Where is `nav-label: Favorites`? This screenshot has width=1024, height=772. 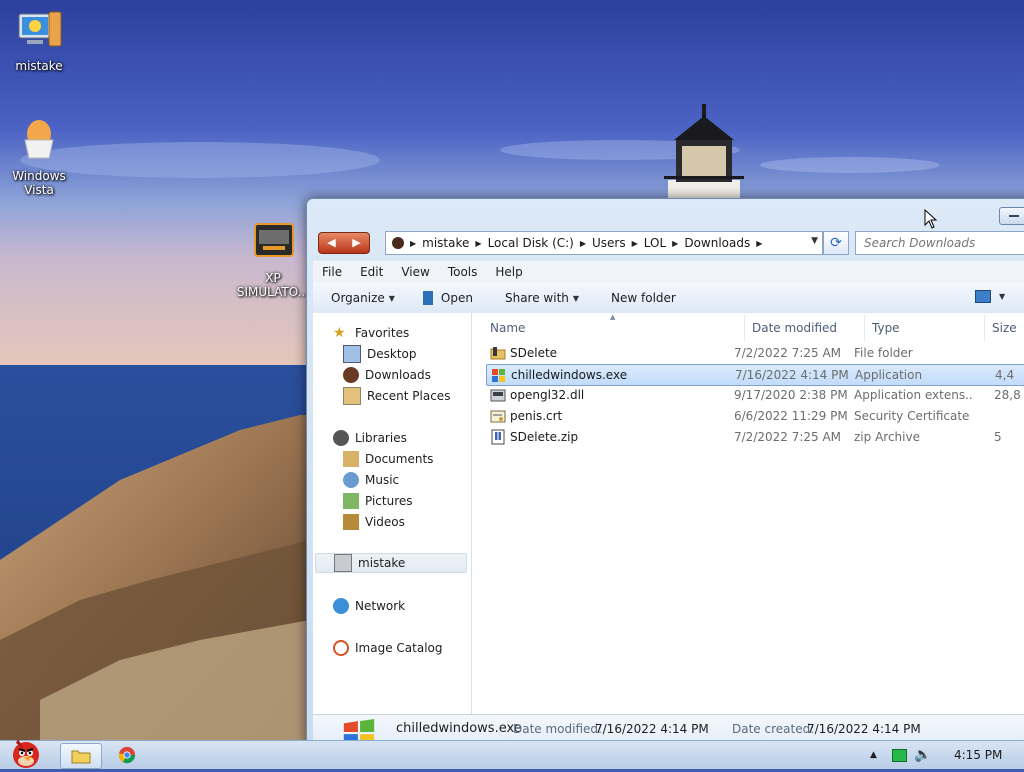 nav-label: Favorites is located at coordinates (382, 333).